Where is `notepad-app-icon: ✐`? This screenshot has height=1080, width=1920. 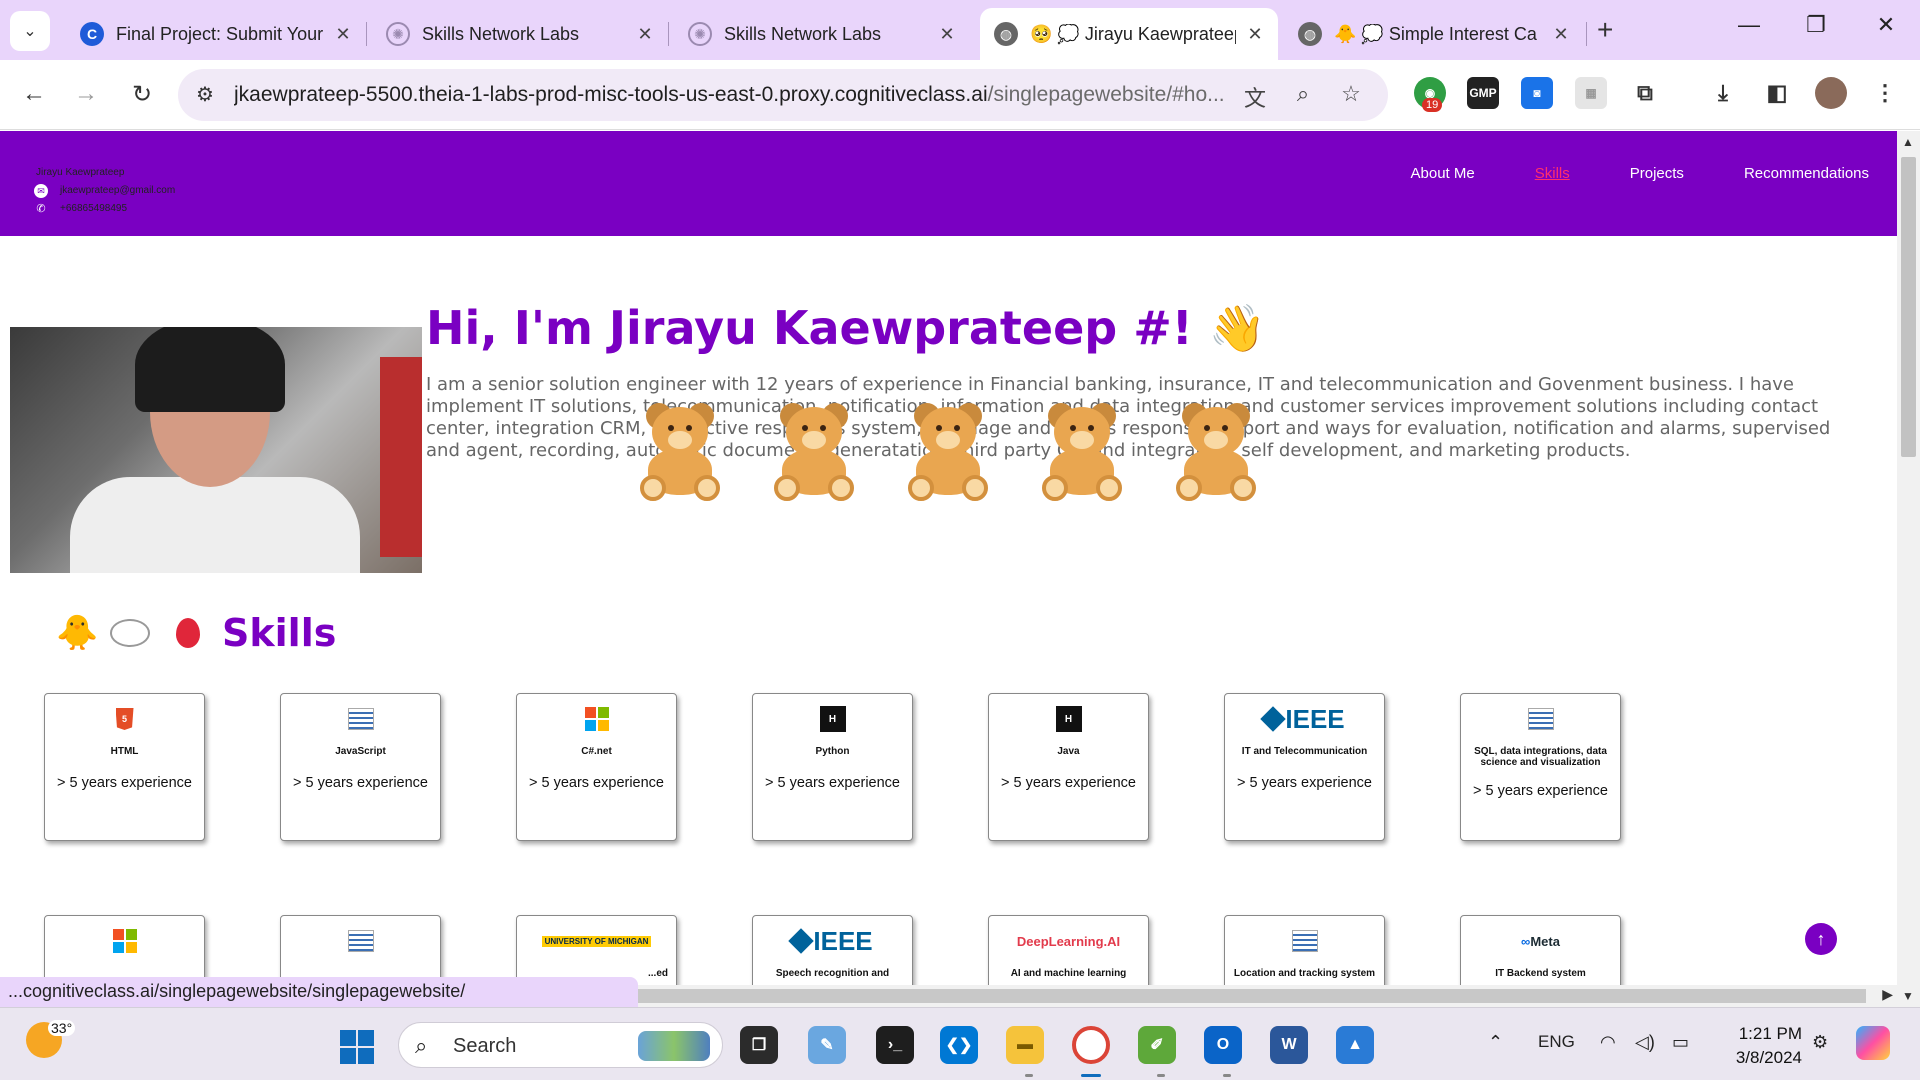
notepad-app-icon: ✐ is located at coordinates (1157, 1045).